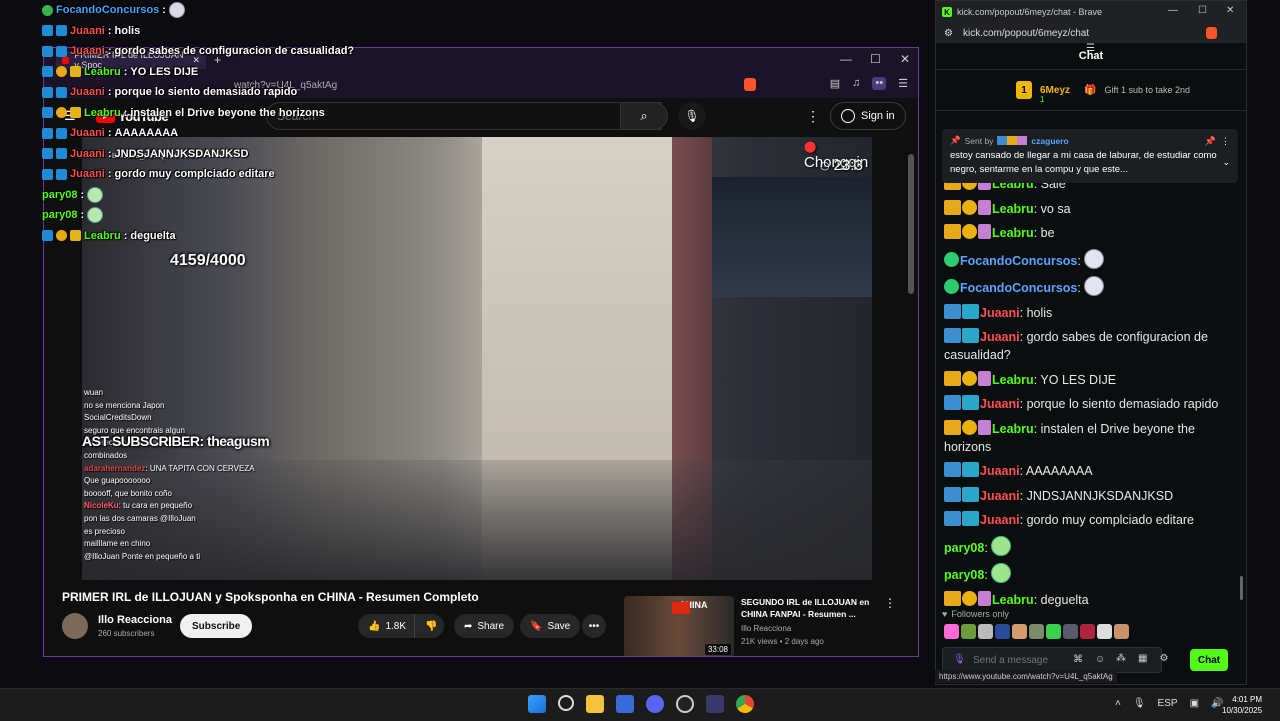 The width and height of the screenshot is (1280, 721). Describe the element at coordinates (655, 704) in the screenshot. I see `discord-icon` at that location.